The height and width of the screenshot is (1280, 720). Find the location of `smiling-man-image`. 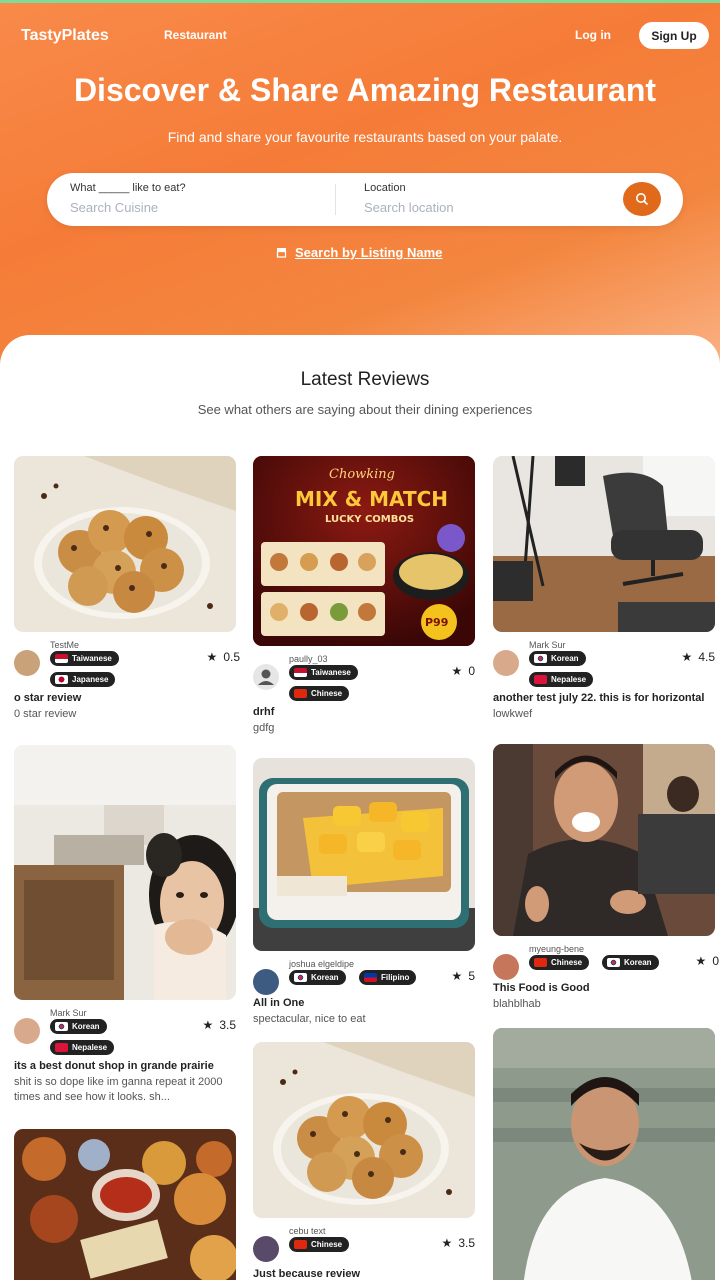

smiling-man-image is located at coordinates (604, 1154).